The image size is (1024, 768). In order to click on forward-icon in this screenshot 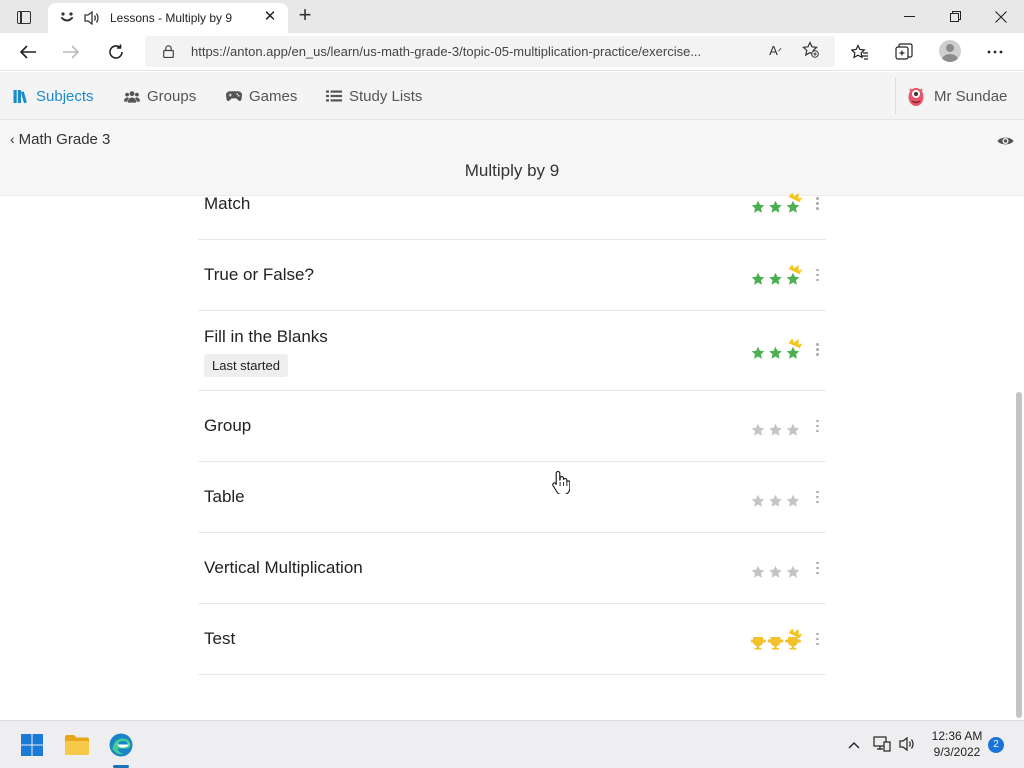, I will do `click(71, 52)`.